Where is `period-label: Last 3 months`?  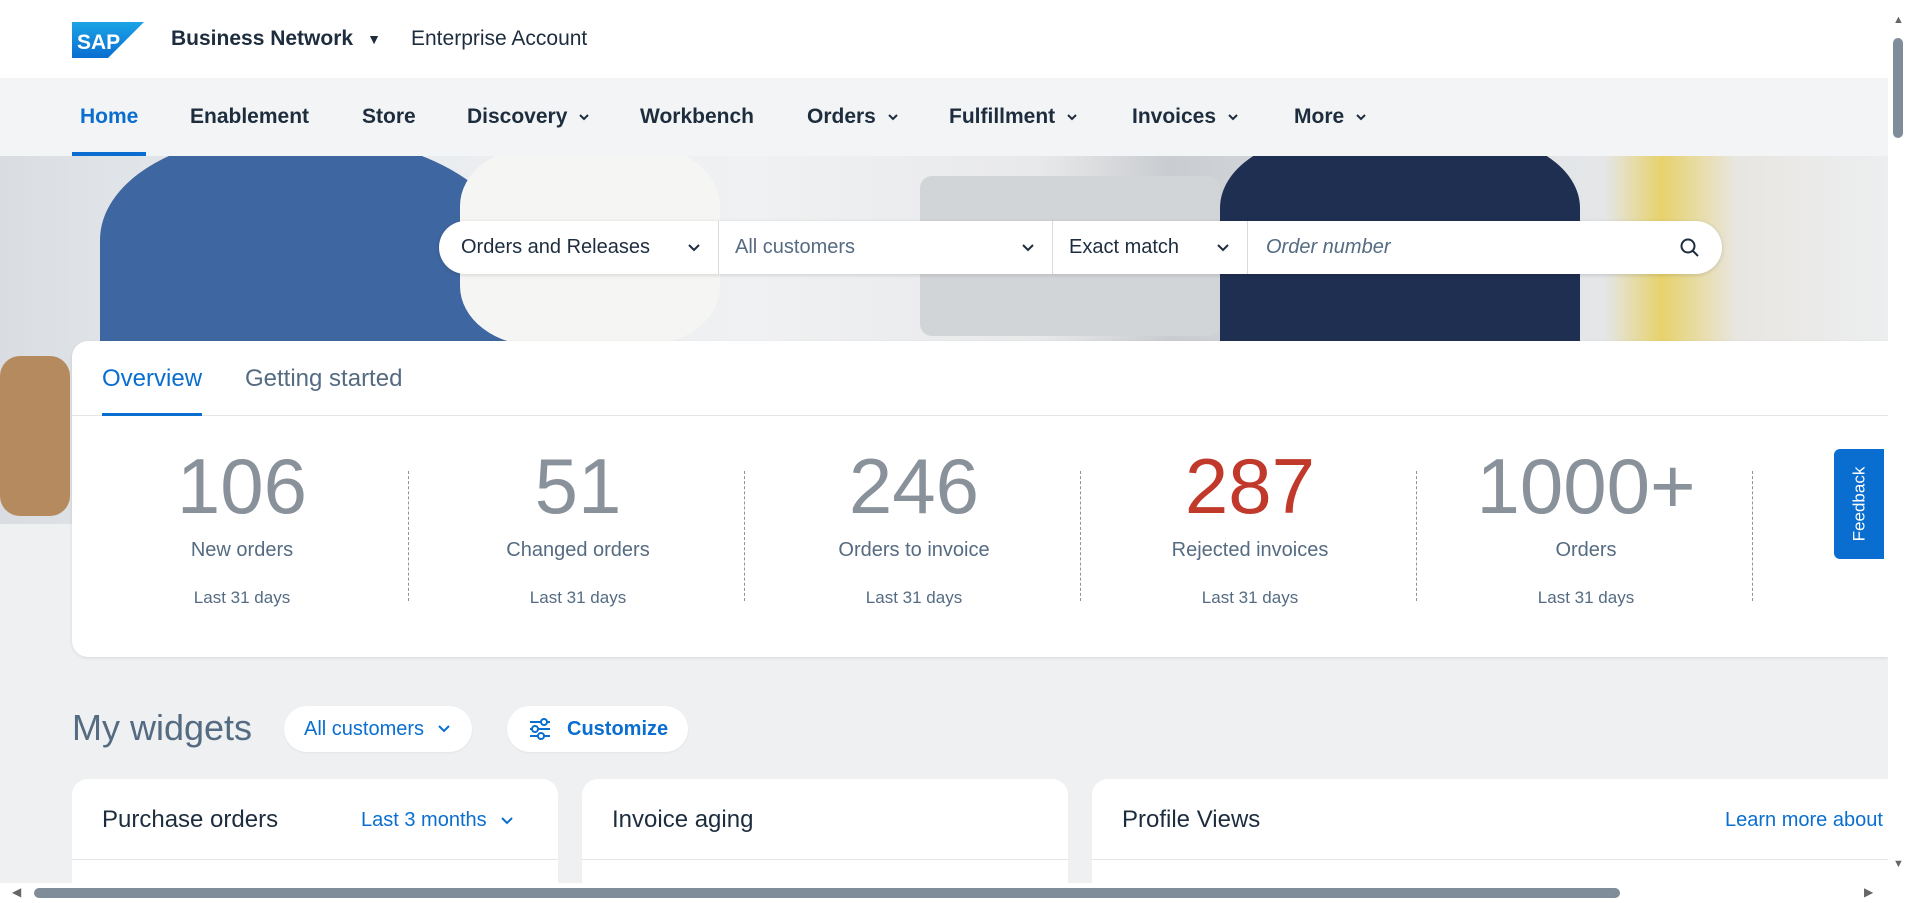
period-label: Last 3 months is located at coordinates (424, 820).